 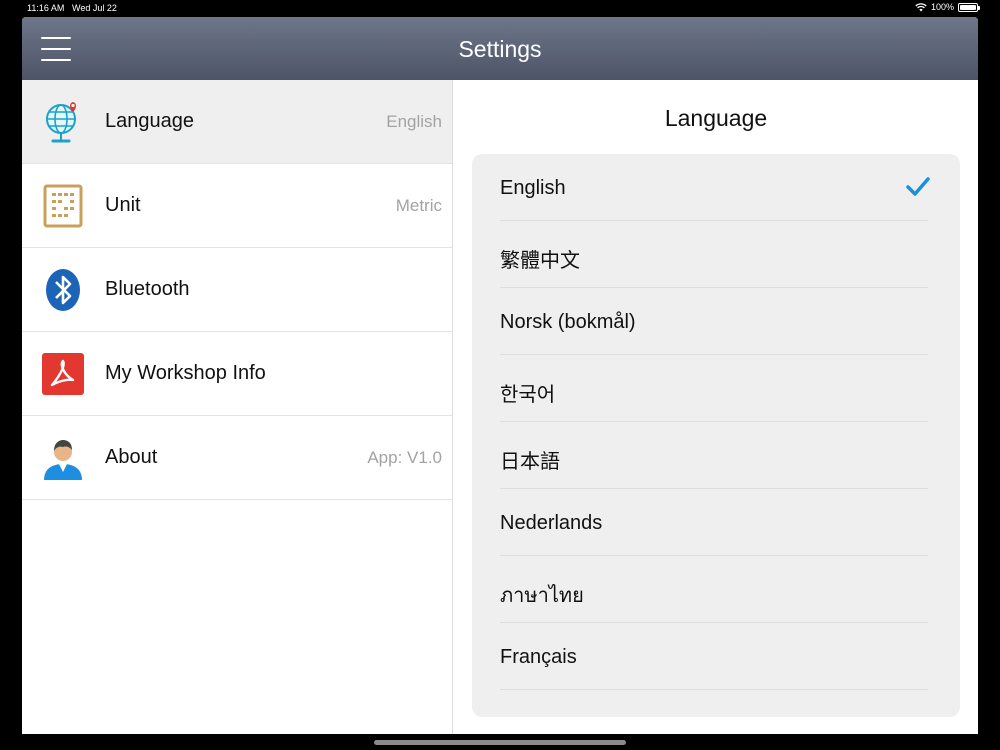 I want to click on settings-row-unit: Unit Metric, so click(x=237, y=206).